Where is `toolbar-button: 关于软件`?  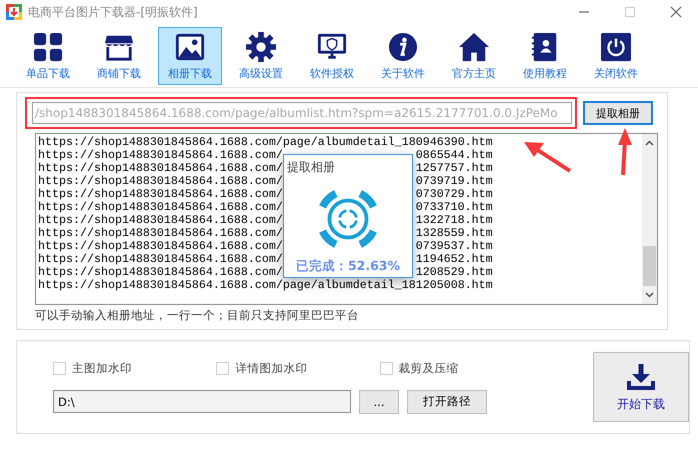
toolbar-button: 关于软件 is located at coordinates (403, 56).